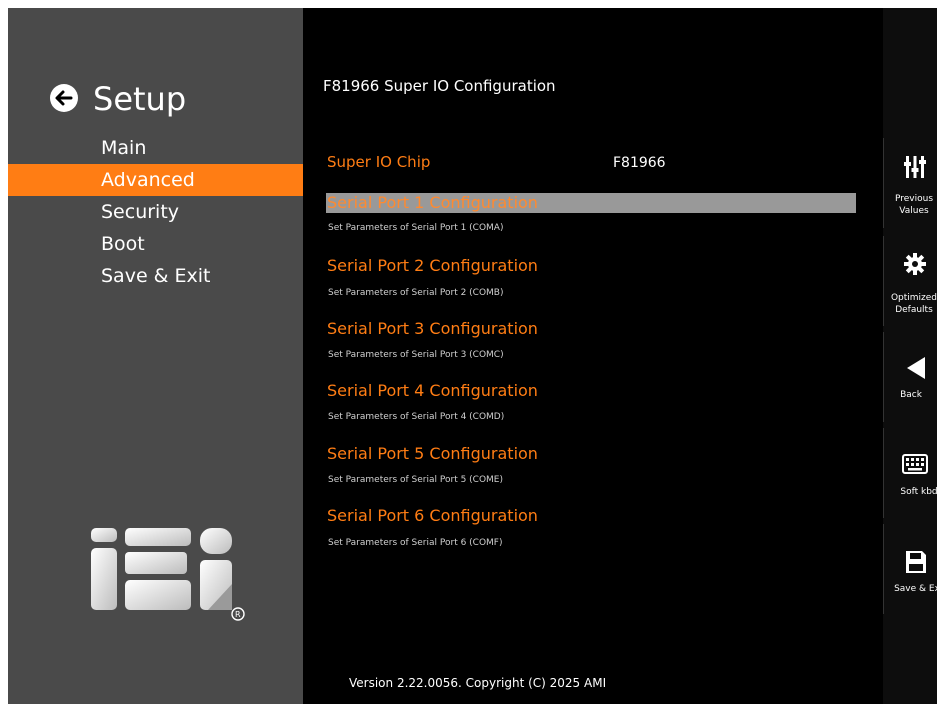 Image resolution: width=937 pixels, height=704 pixels. I want to click on back-triangle-icon, so click(916, 368).